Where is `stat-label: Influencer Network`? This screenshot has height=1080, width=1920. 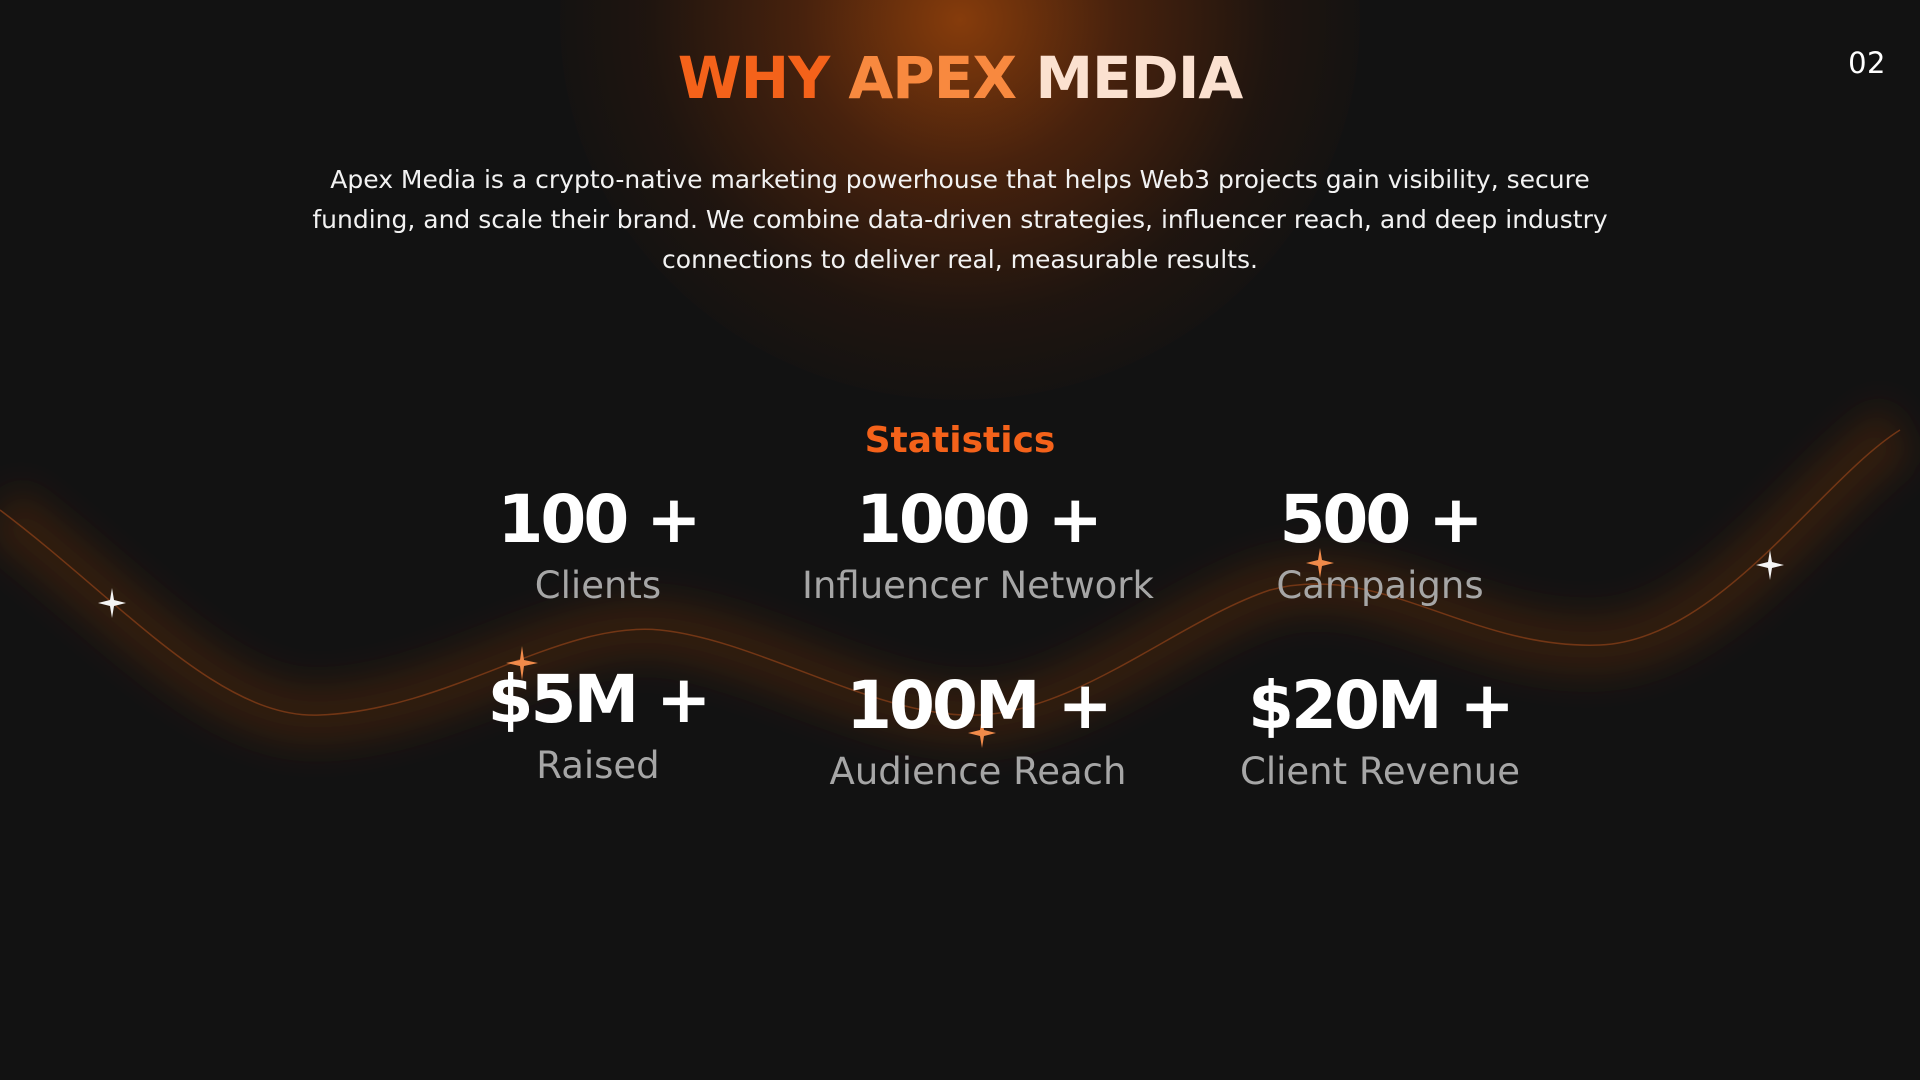
stat-label: Influencer Network is located at coordinates (978, 585).